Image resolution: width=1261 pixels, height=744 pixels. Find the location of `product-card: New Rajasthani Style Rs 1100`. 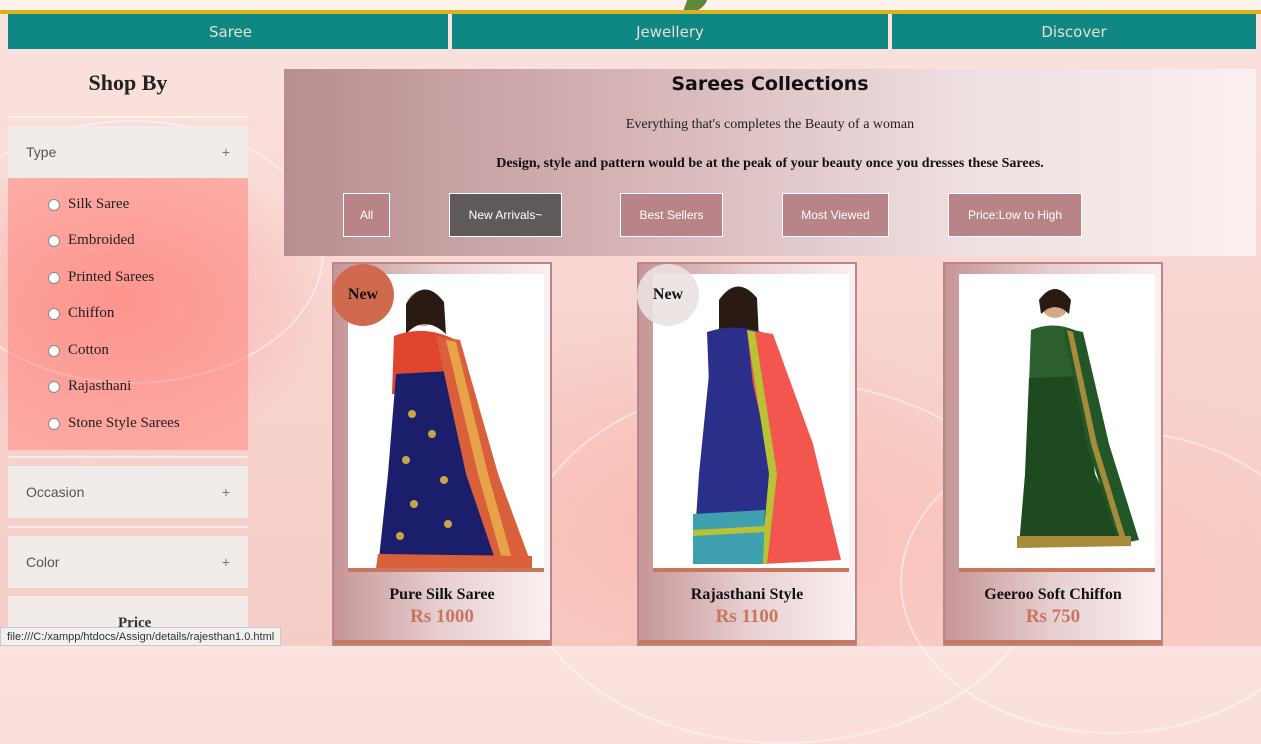

product-card: New Rajasthani Style Rs 1100 is located at coordinates (747, 454).